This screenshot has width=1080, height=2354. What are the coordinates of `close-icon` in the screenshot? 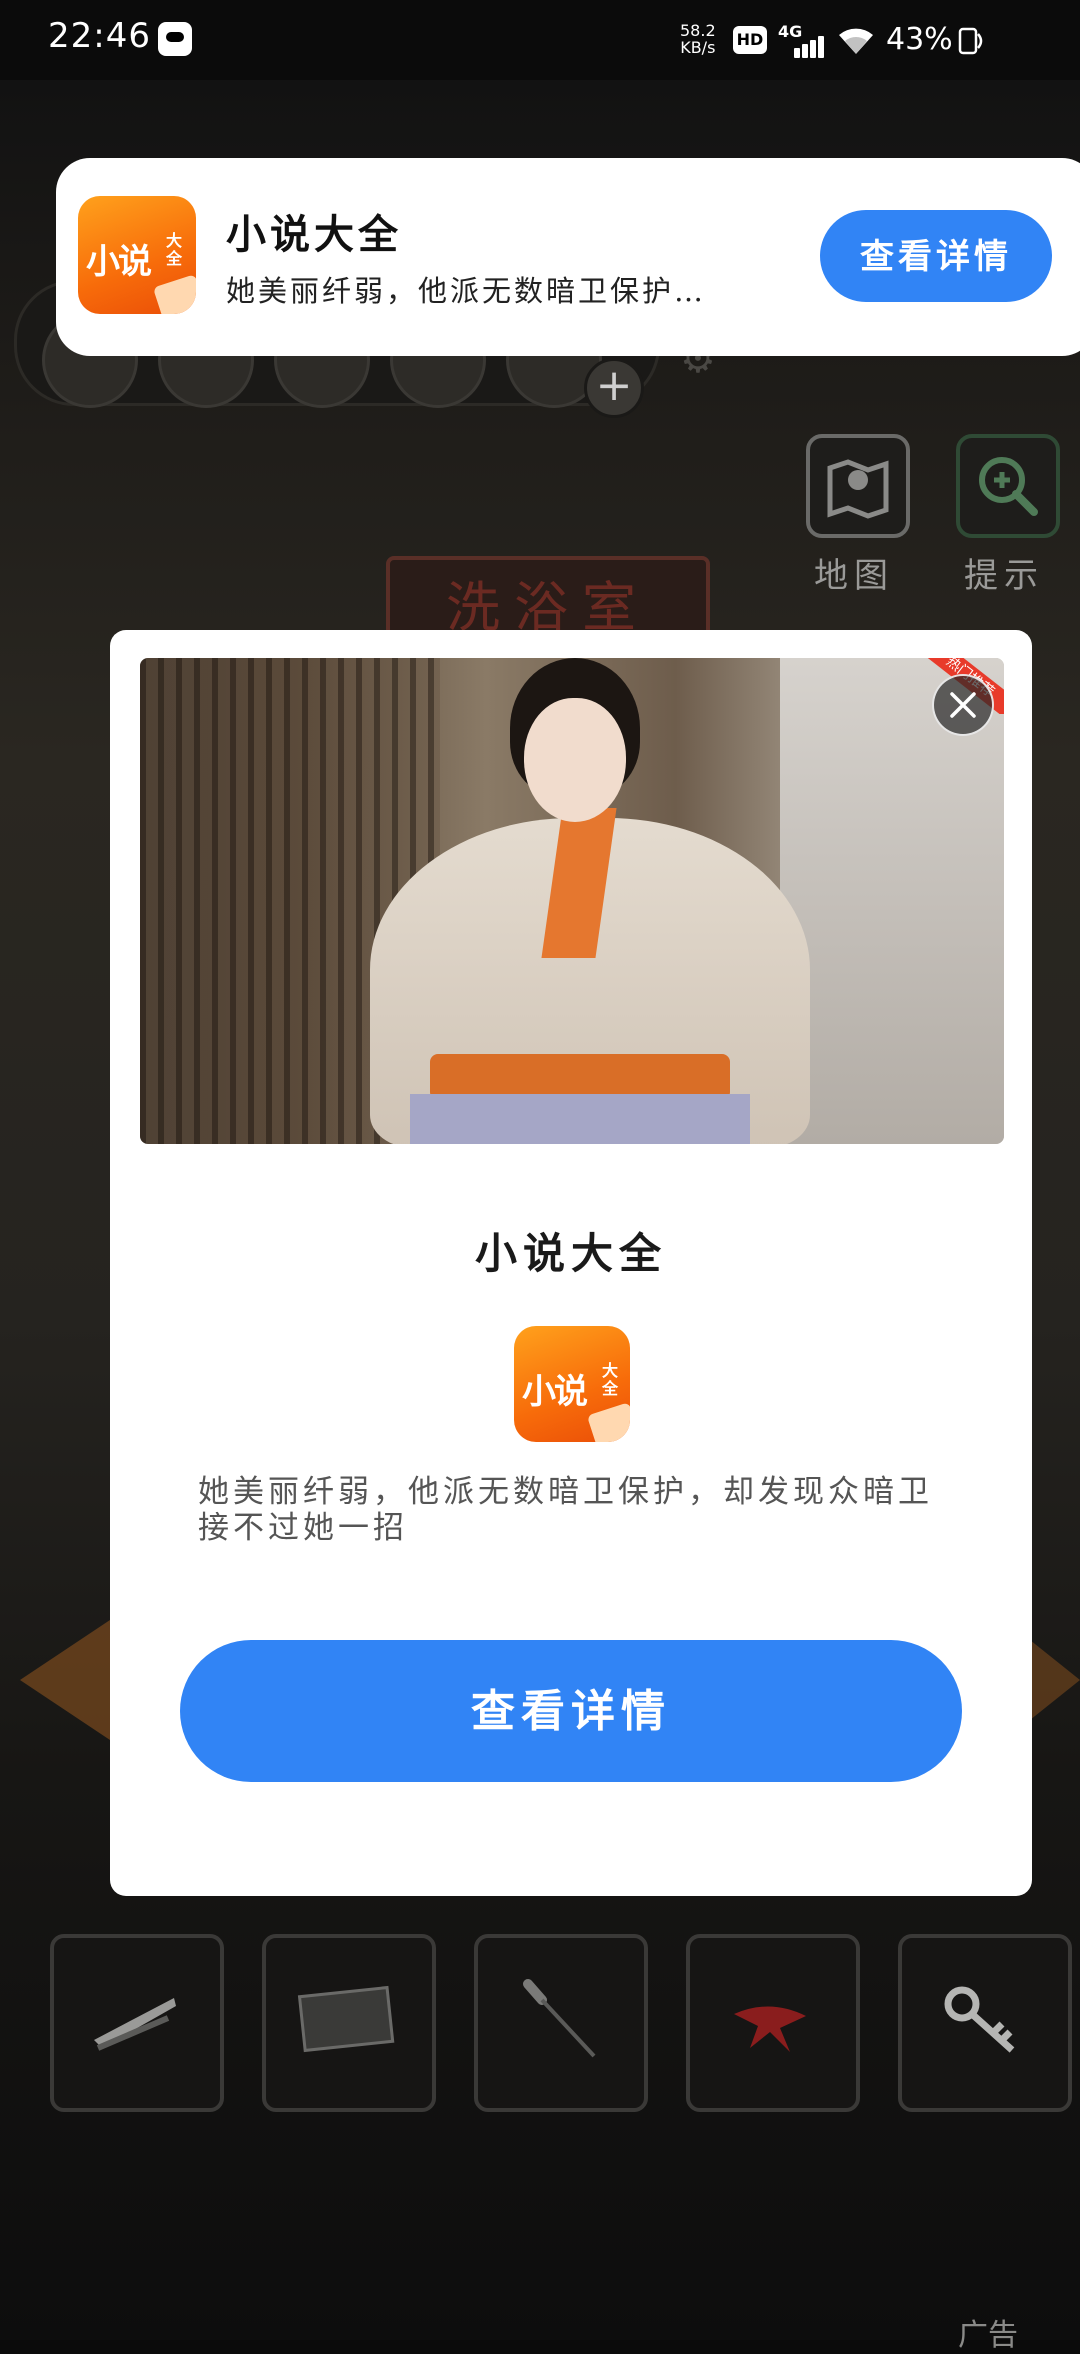 It's located at (963, 705).